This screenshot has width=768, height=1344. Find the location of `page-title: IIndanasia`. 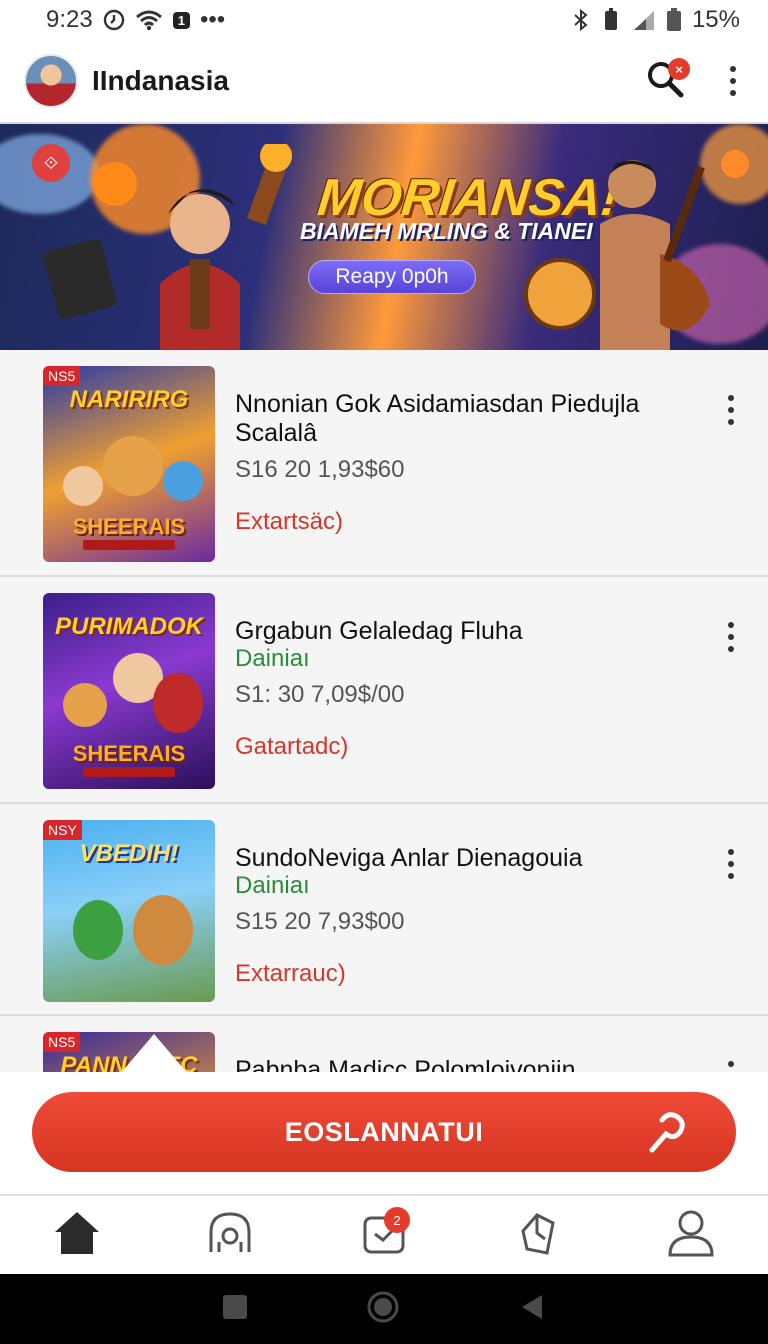

page-title: IIndanasia is located at coordinates (160, 80).